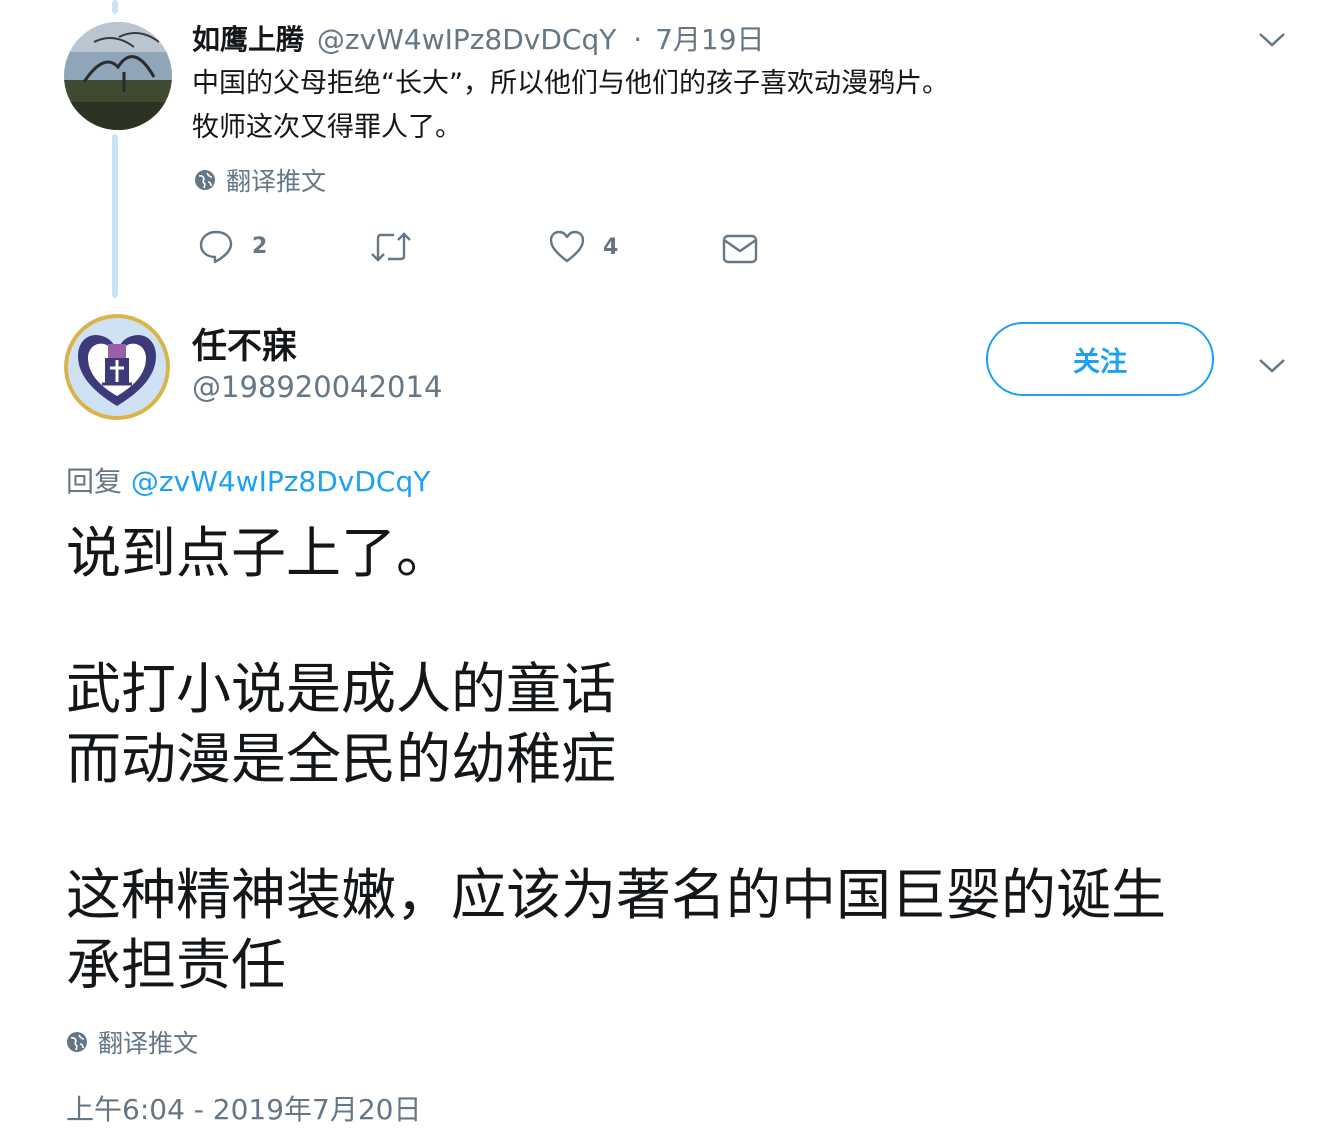 The image size is (1336, 1134). Describe the element at coordinates (616, 895) in the screenshot. I see `tweet-text-line: 这种精神装嫩，应该为著名的中国巨婴的诞生` at that location.